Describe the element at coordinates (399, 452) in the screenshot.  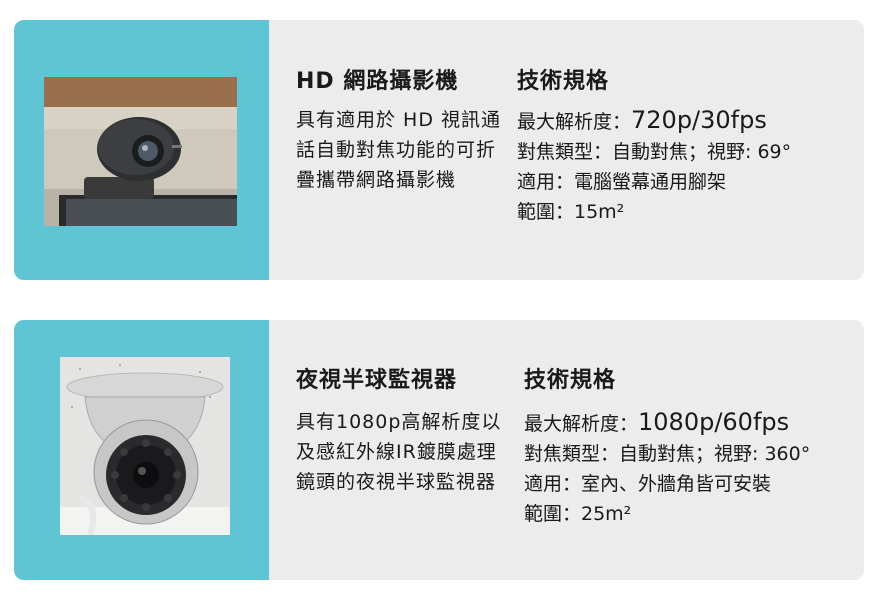
I see `product-description: 具有1080p高解析度以及感紅外線IR鍍膜處理鏡頭的夜視半球監視器` at that location.